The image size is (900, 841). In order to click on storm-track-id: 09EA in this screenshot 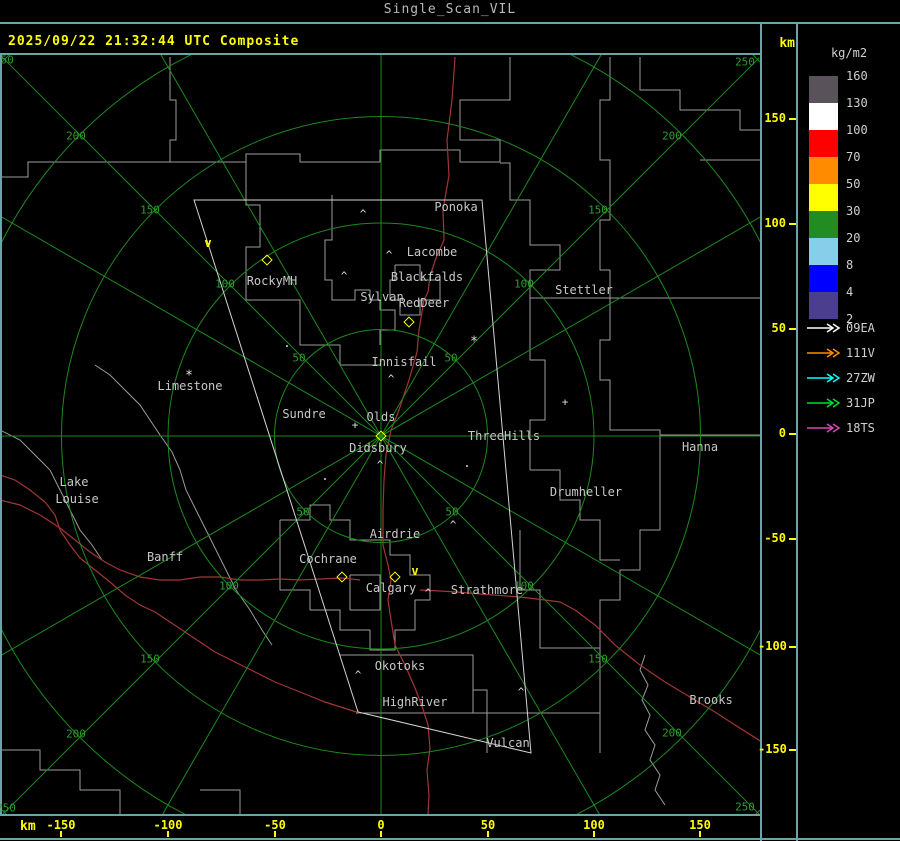, I will do `click(860, 328)`.